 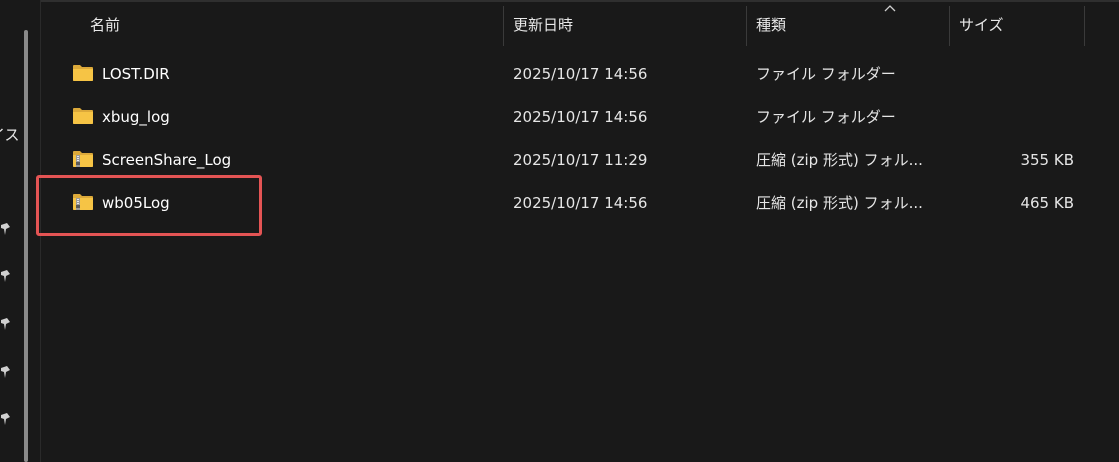 I want to click on column-header-modified: 更新日時, so click(x=543, y=24).